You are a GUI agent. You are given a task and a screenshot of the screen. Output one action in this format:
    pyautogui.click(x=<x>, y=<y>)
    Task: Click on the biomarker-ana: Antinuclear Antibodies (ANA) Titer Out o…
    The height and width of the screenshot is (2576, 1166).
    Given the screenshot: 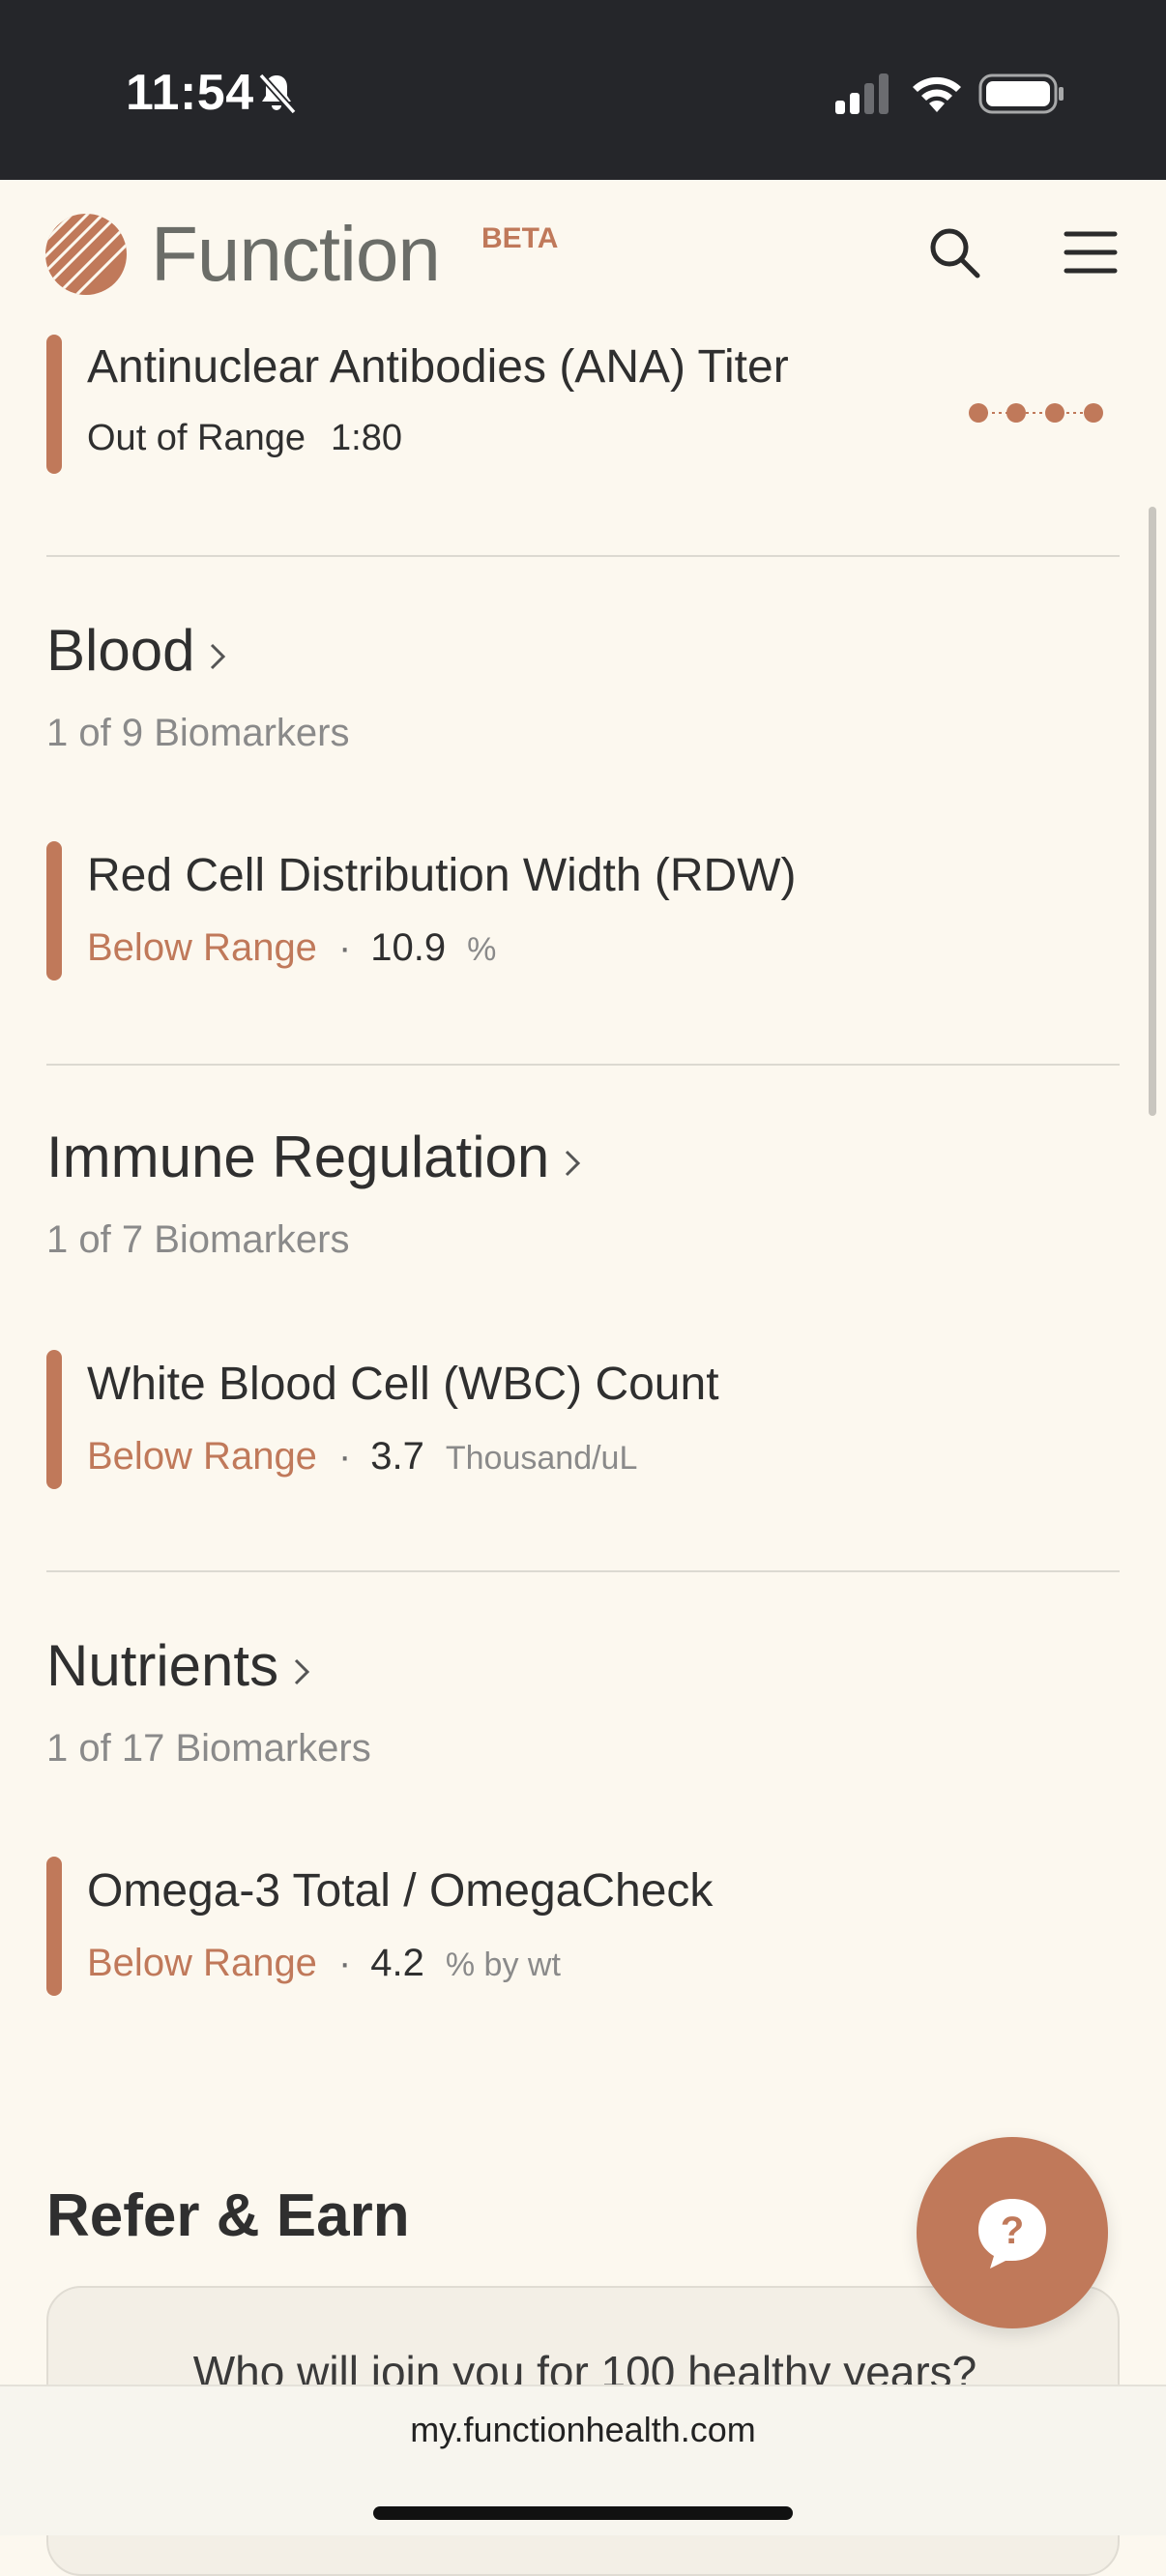 What is the action you would take?
    pyautogui.click(x=583, y=404)
    